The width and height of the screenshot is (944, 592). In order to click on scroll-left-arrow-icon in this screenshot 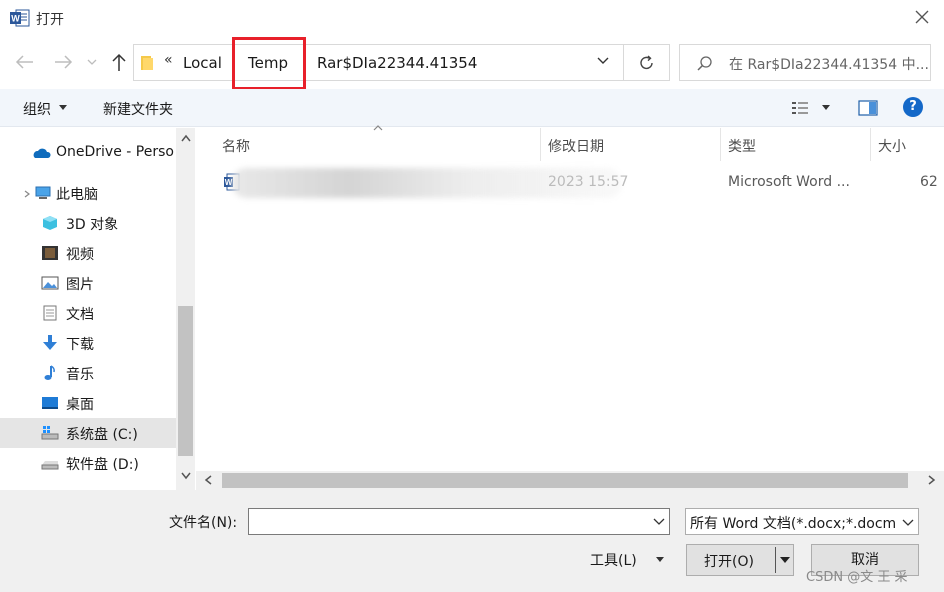, I will do `click(208, 480)`.